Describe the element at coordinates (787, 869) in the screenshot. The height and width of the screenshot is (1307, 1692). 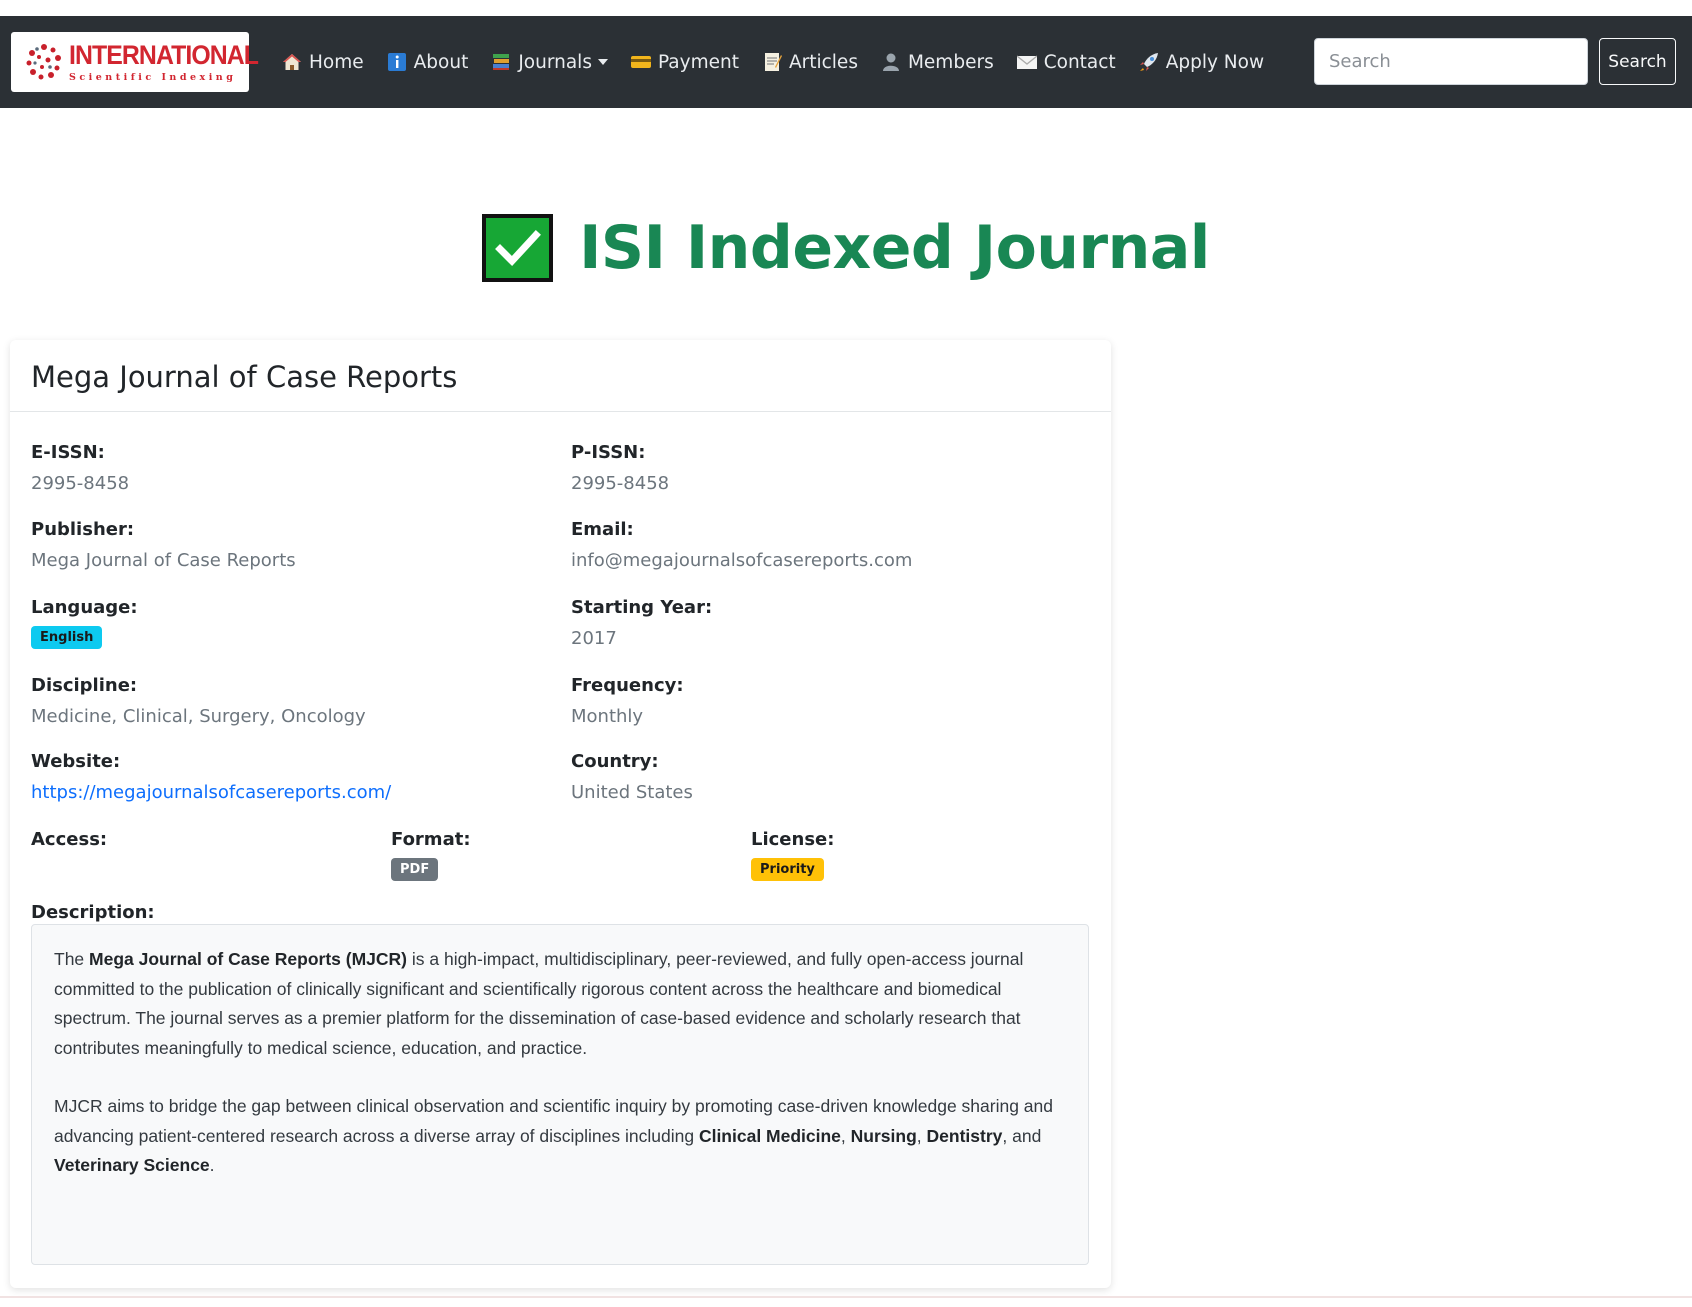
I see `license-badge: Priority` at that location.